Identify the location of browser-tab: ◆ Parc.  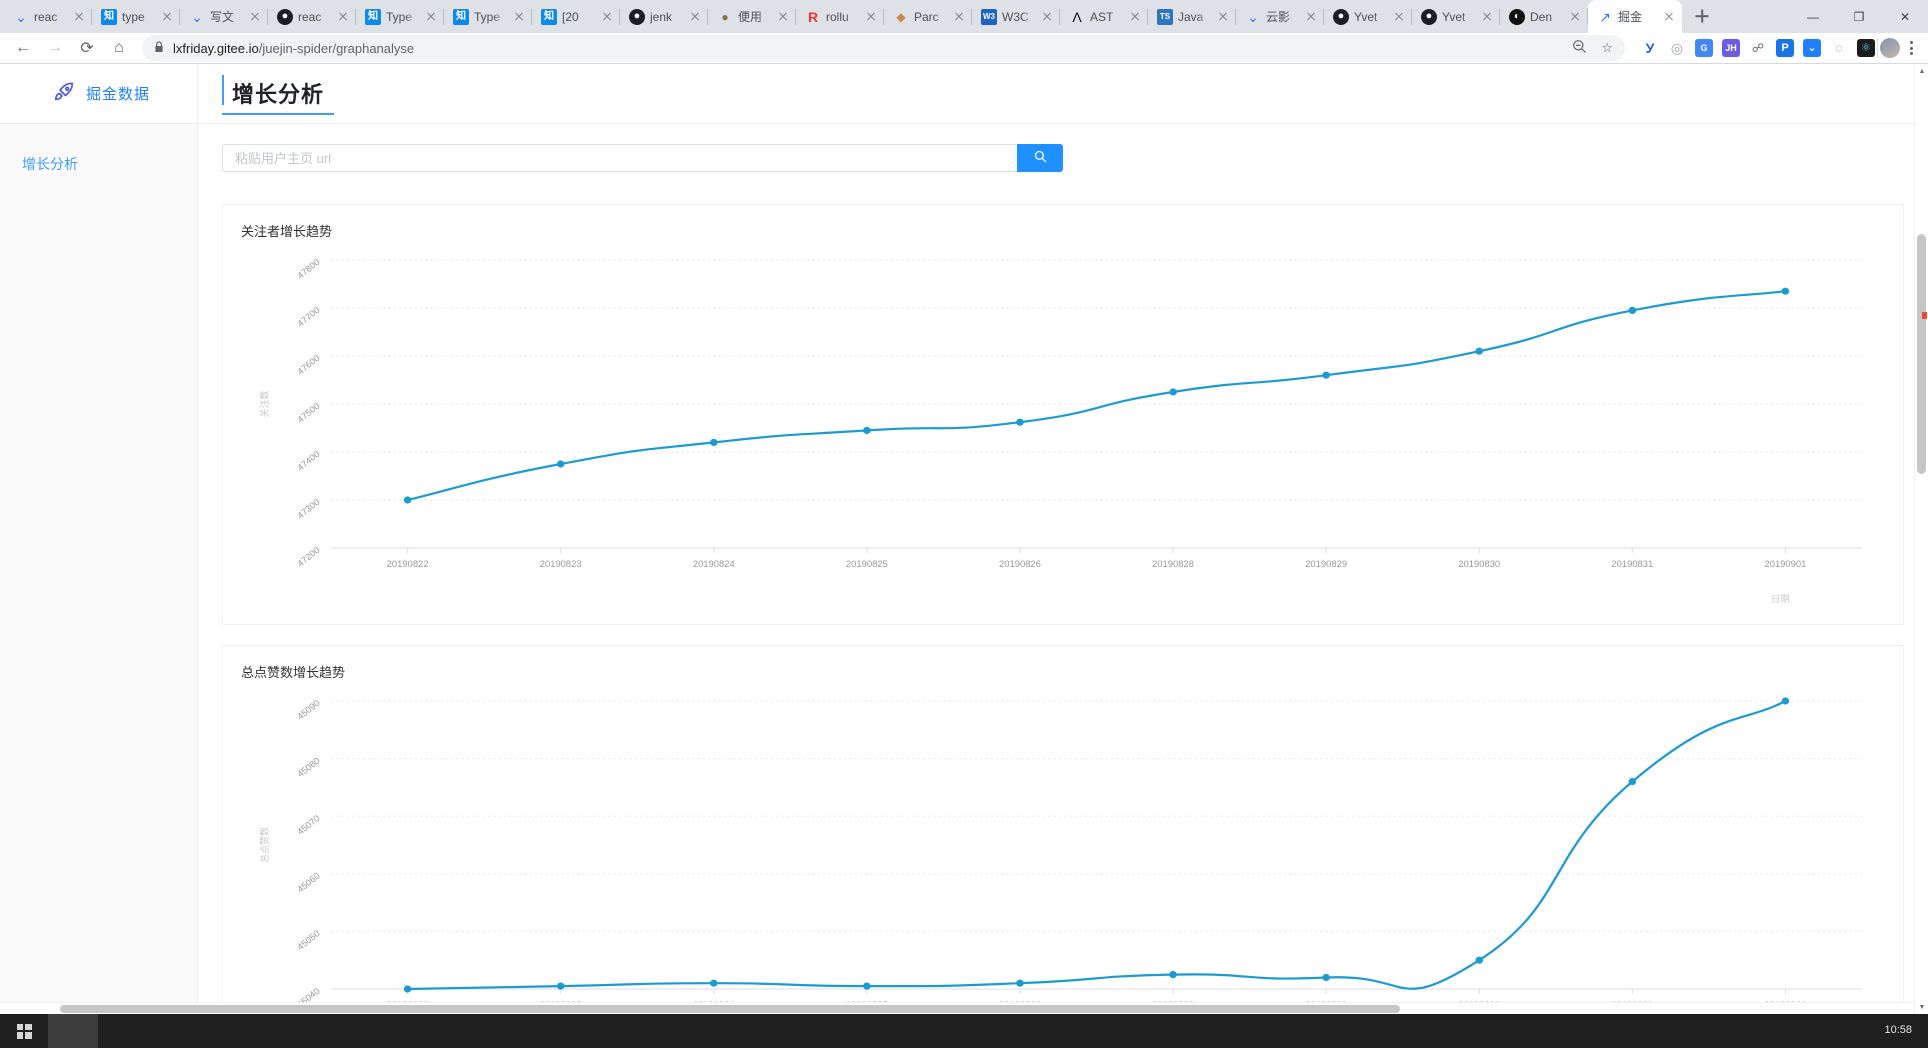
(928, 16).